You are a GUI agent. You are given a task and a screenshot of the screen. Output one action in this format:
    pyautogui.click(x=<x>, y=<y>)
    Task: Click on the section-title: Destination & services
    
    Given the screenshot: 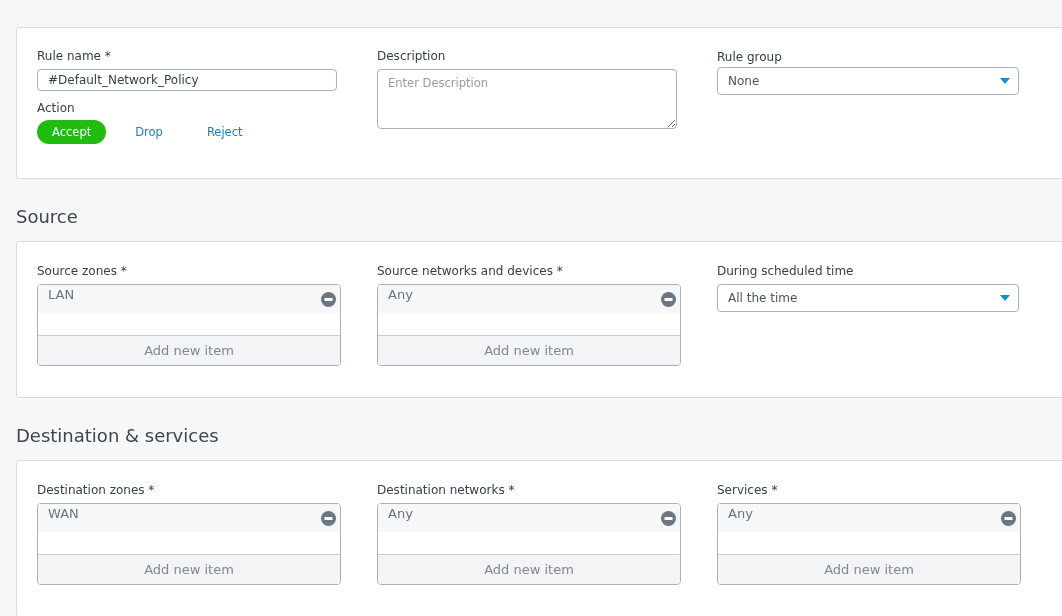 What is the action you would take?
    pyautogui.click(x=118, y=436)
    